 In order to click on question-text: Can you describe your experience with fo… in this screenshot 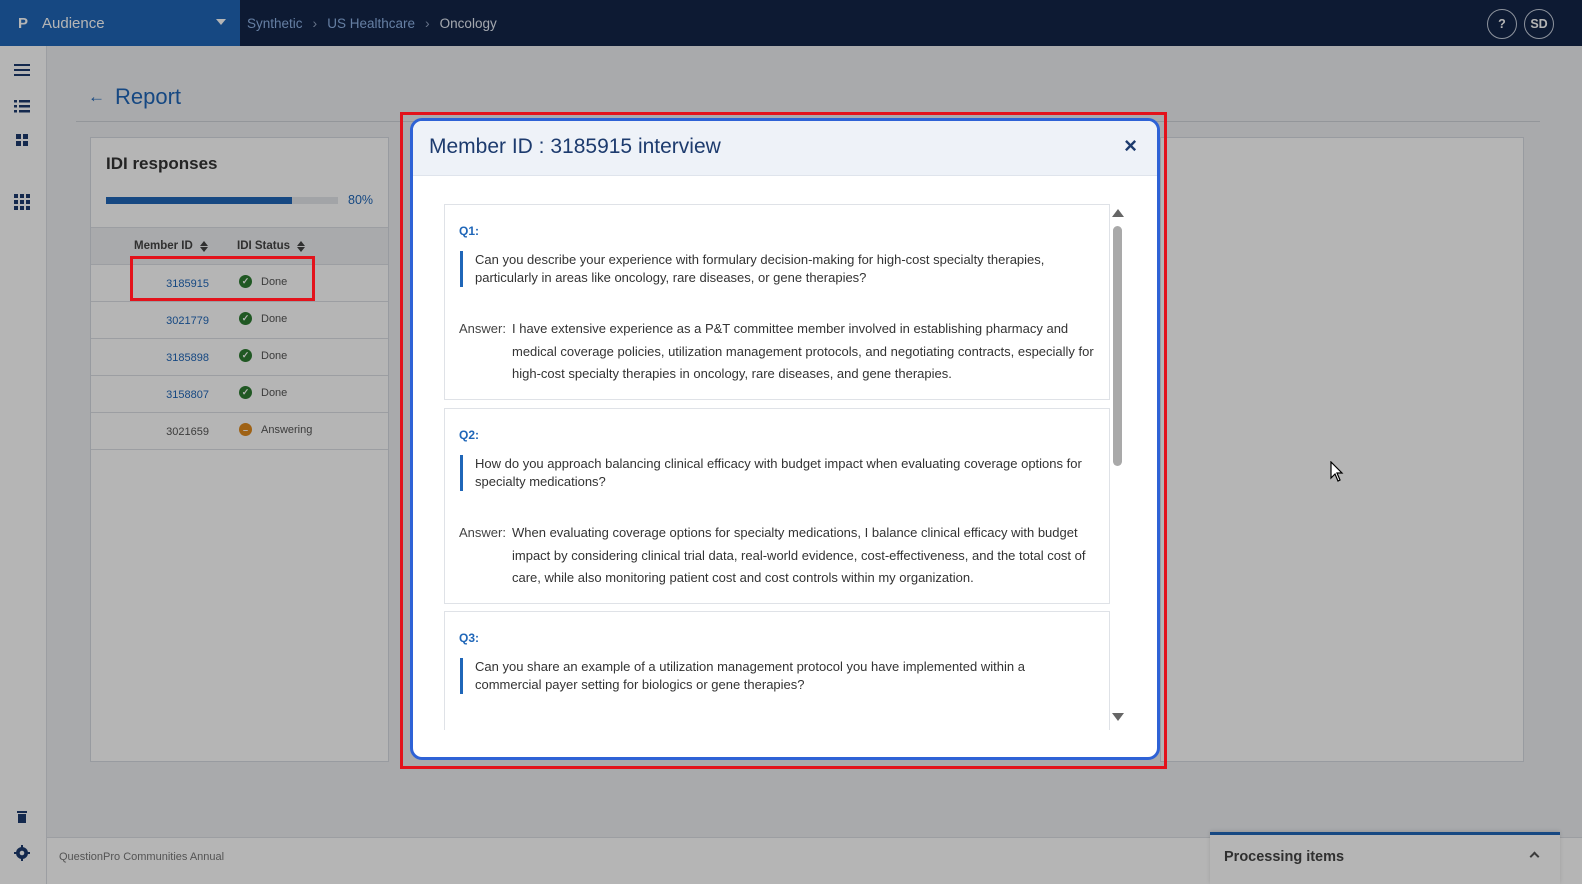, I will do `click(775, 269)`.